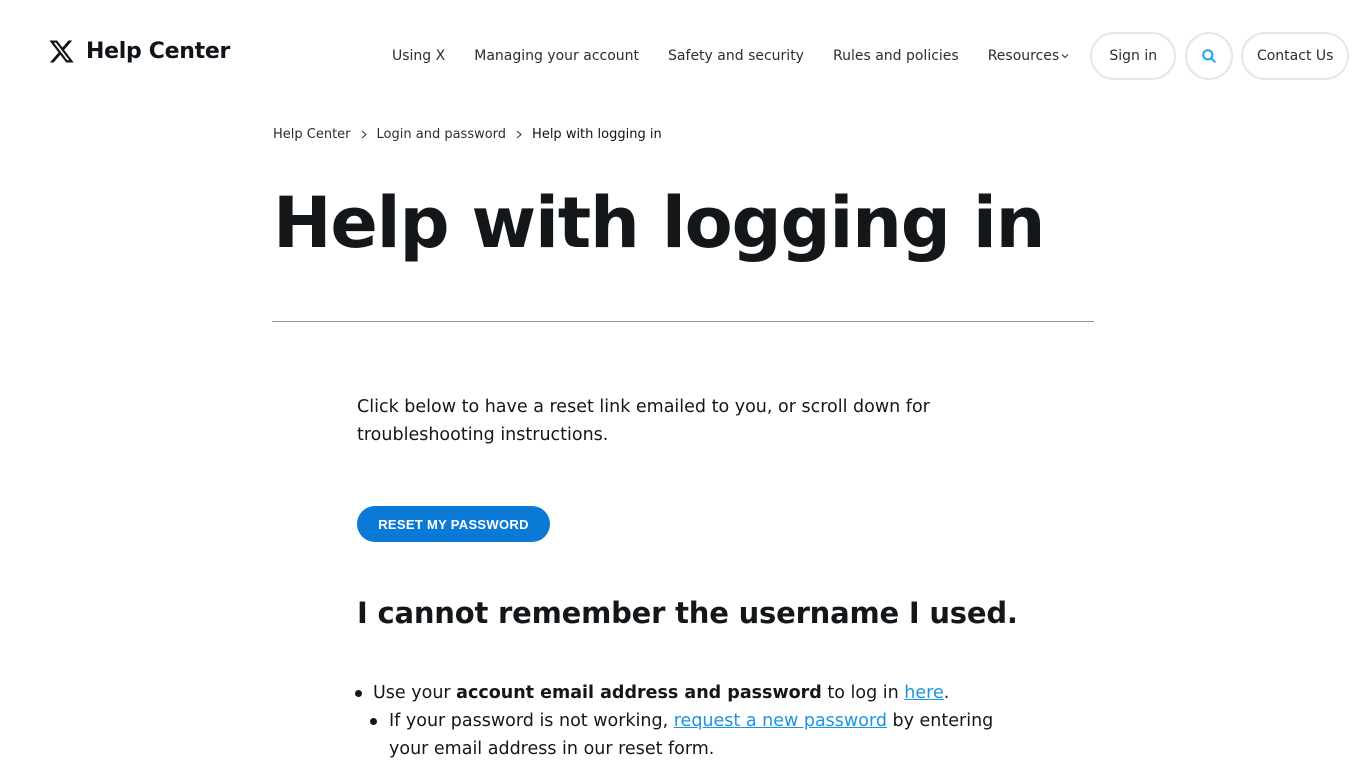  What do you see at coordinates (61, 51) in the screenshot?
I see `x-logo-icon` at bounding box center [61, 51].